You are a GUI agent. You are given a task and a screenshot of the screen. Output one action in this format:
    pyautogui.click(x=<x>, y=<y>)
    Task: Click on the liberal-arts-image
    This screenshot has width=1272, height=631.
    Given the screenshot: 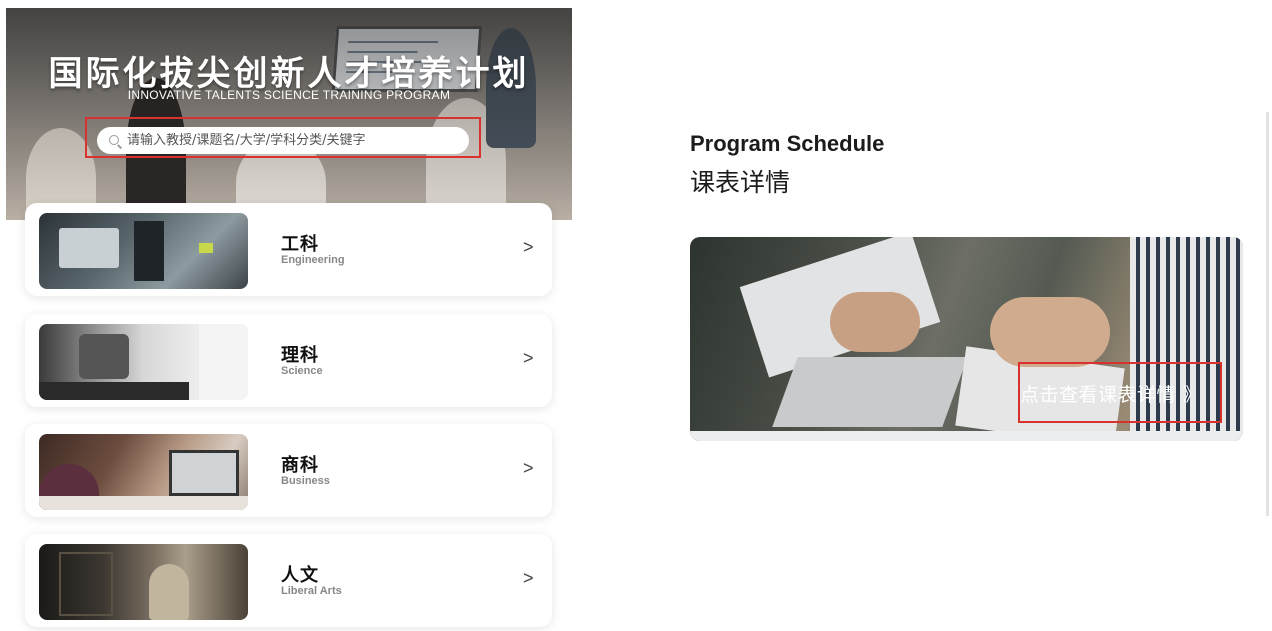 What is the action you would take?
    pyautogui.click(x=143, y=582)
    